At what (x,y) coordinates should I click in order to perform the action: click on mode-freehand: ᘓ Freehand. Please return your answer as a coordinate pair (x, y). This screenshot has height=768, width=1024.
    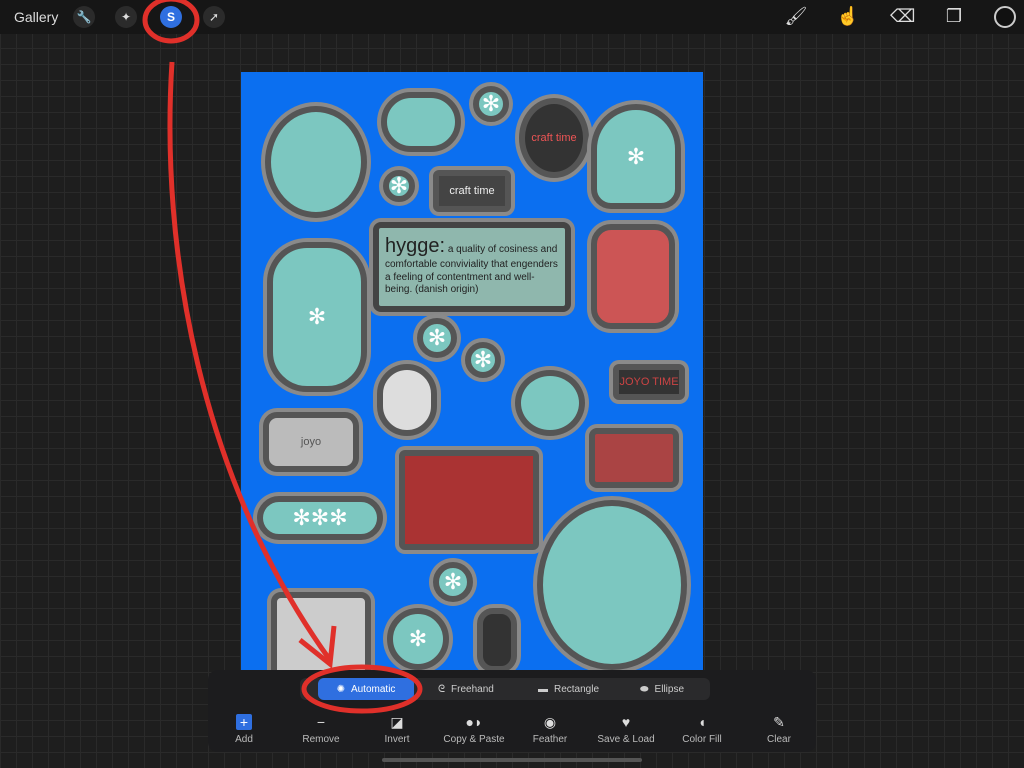
    Looking at the image, I should click on (466, 689).